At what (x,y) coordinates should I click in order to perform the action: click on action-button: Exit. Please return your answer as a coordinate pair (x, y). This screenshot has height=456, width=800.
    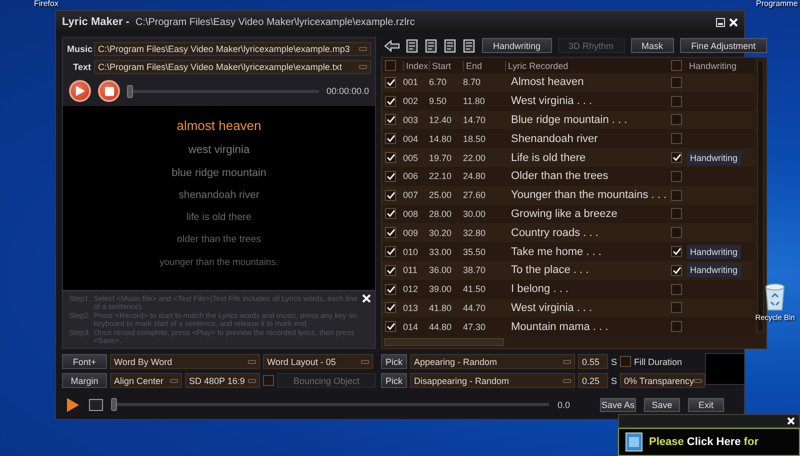
    Looking at the image, I should click on (706, 405).